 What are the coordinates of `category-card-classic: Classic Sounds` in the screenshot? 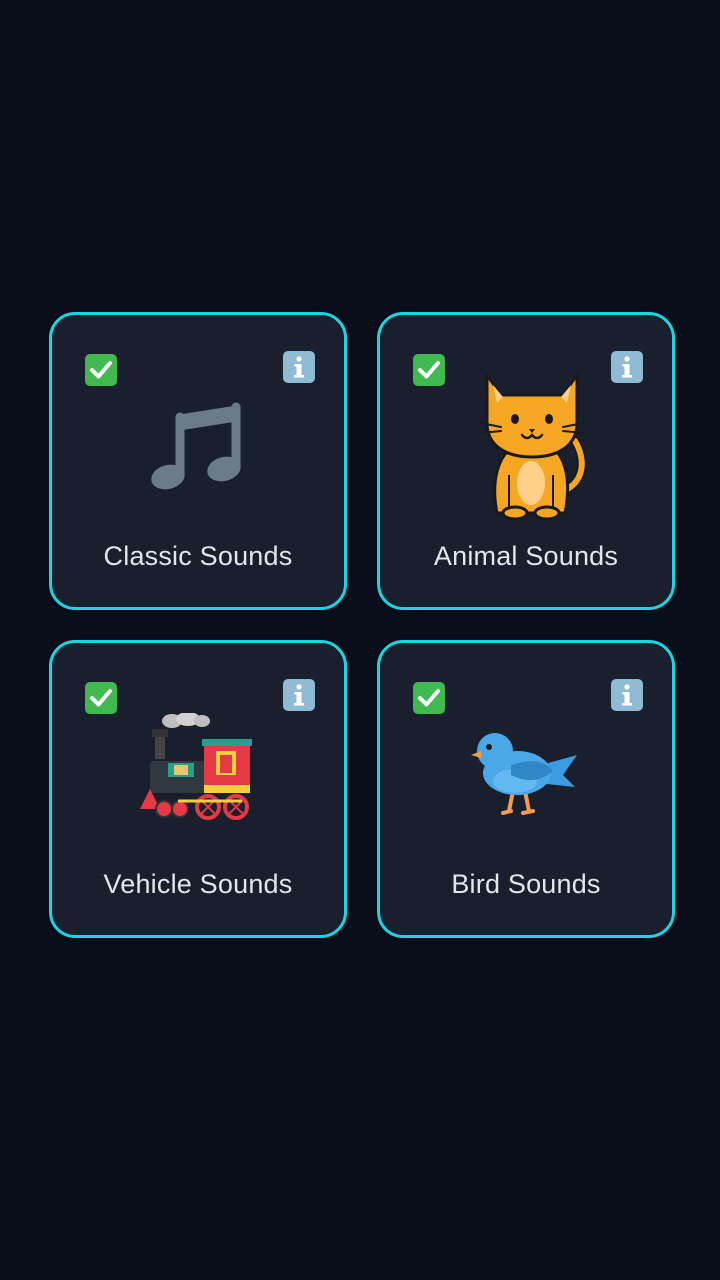 It's located at (198, 461).